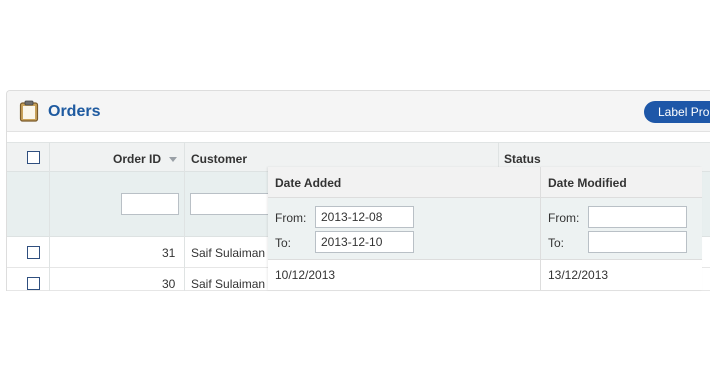  Describe the element at coordinates (235, 204) in the screenshot. I see `customer-filter-input` at that location.